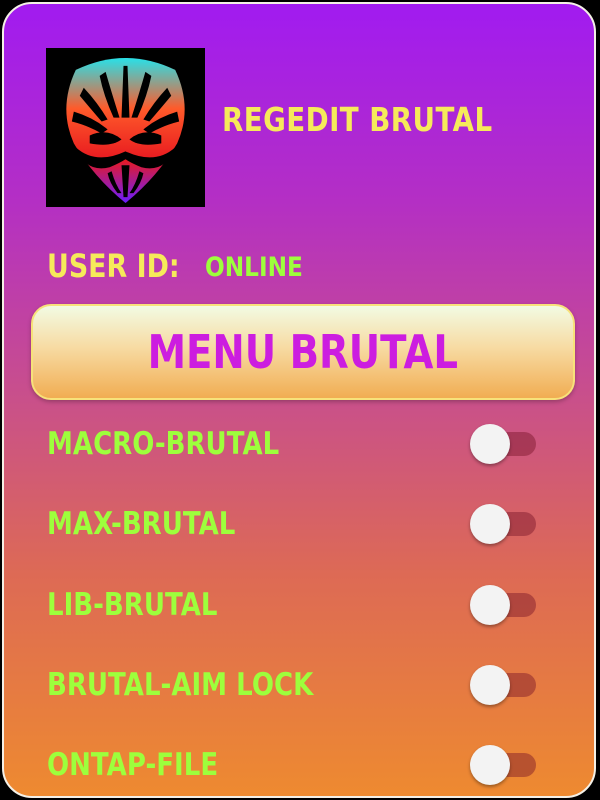 The width and height of the screenshot is (600, 800). Describe the element at coordinates (299, 605) in the screenshot. I see `toggle-row-lib-brutal: LIB-BRUTAL` at that location.